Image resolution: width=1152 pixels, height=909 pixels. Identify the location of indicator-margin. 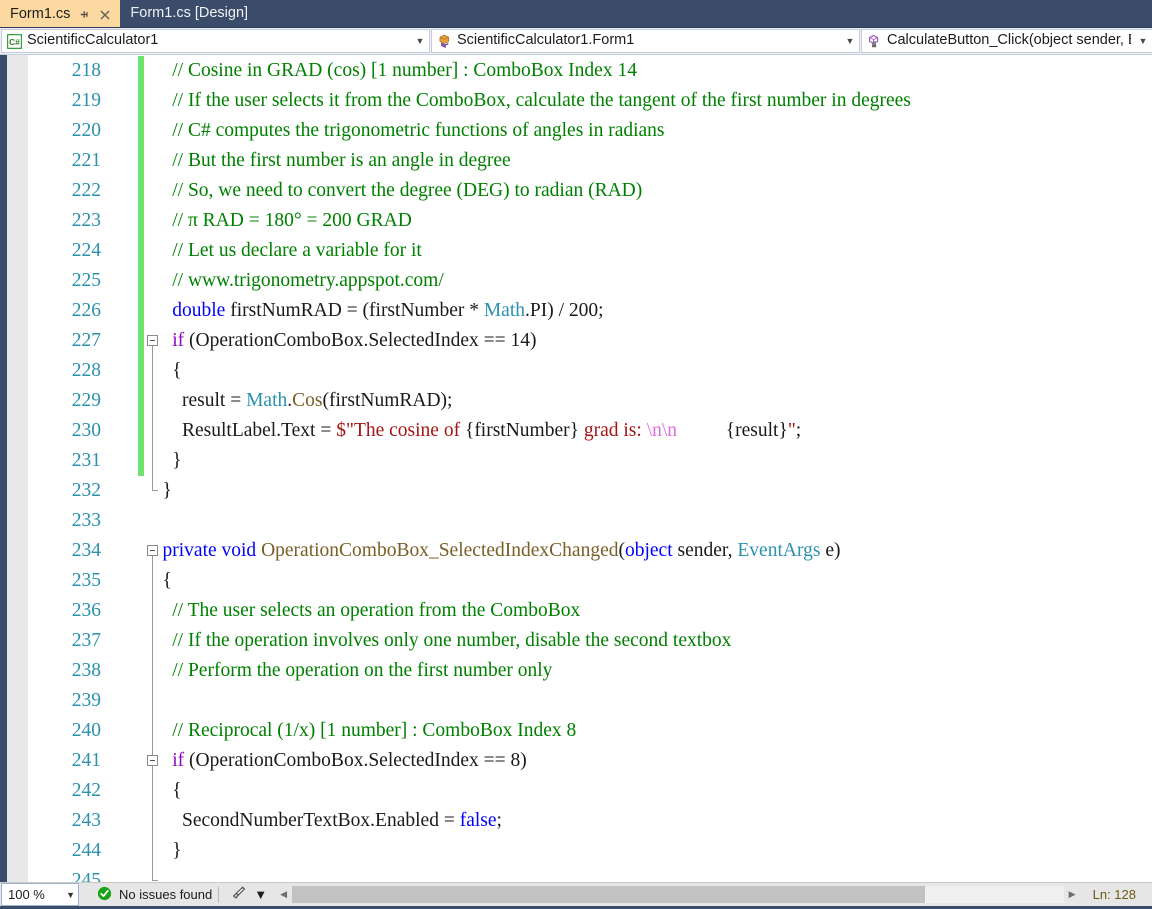
(17, 468).